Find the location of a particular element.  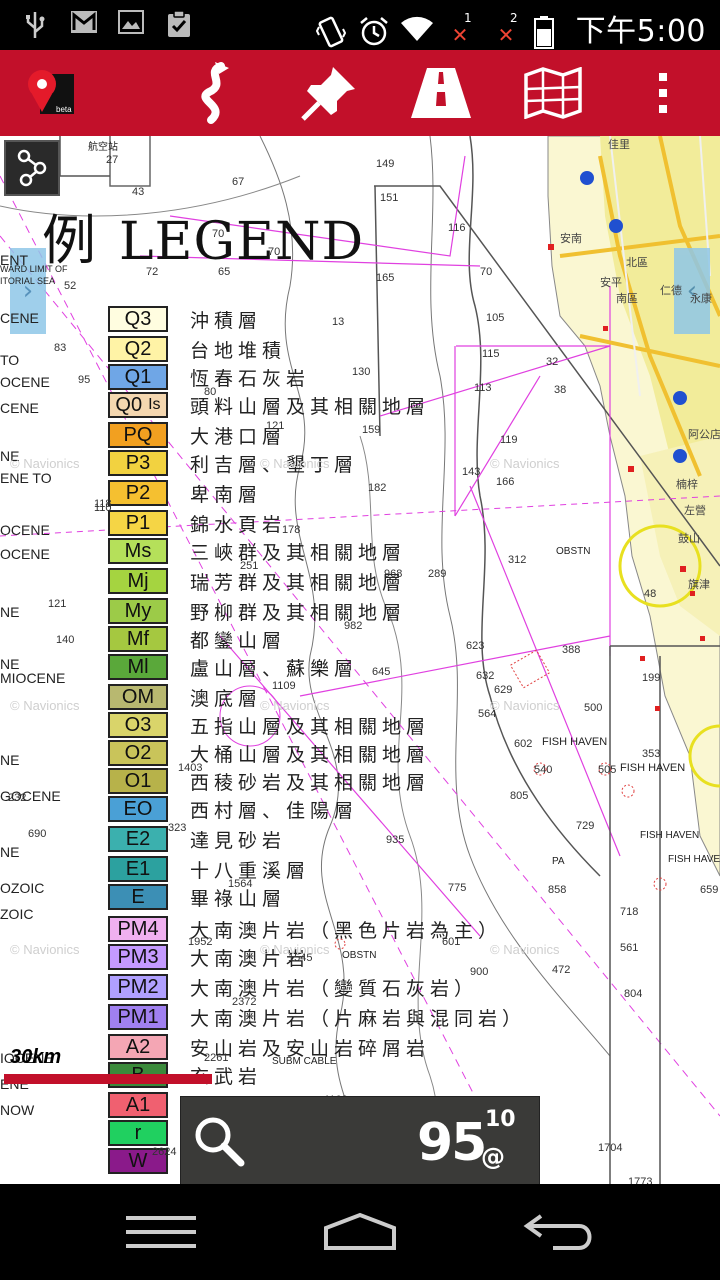

depth-sounding: 13 is located at coordinates (338, 322).